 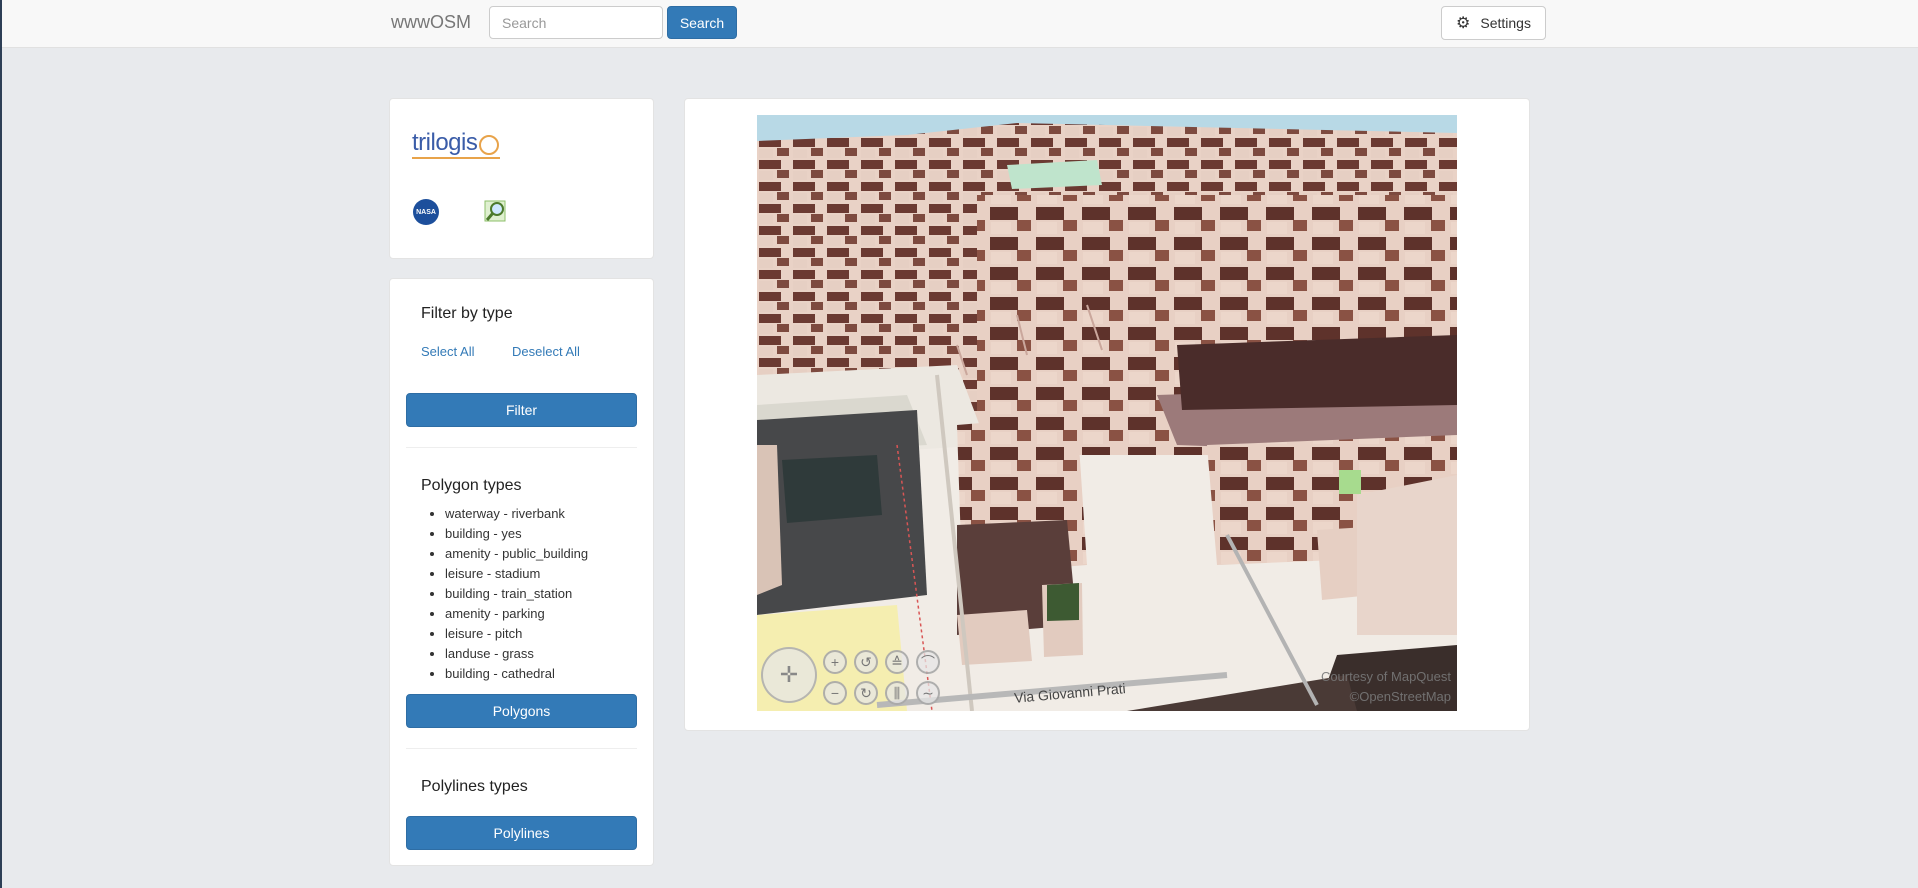 I want to click on polylines-types-title: Polylines types, so click(x=474, y=786).